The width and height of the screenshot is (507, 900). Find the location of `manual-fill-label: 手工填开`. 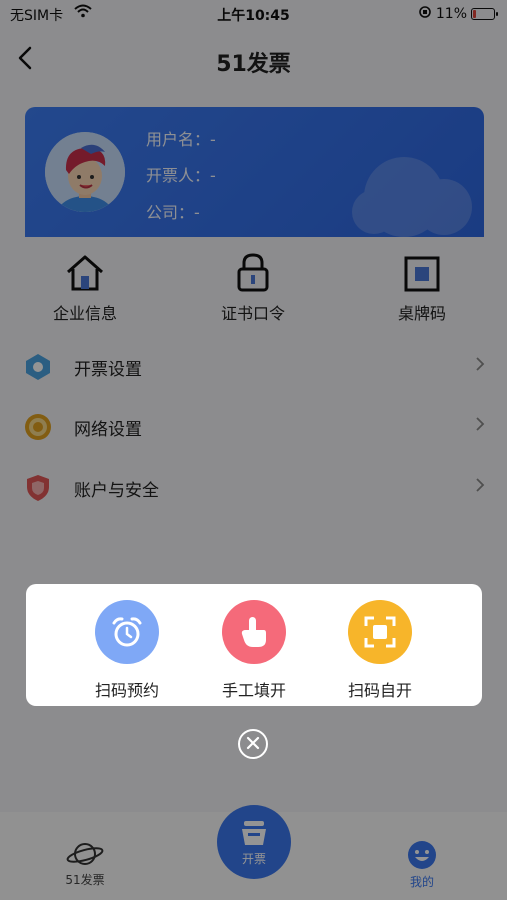

manual-fill-label: 手工填开 is located at coordinates (253, 690).